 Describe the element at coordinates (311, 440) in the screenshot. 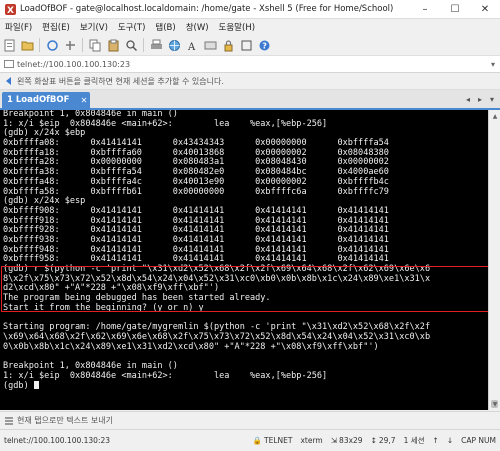

I see `status-term: xterm` at that location.